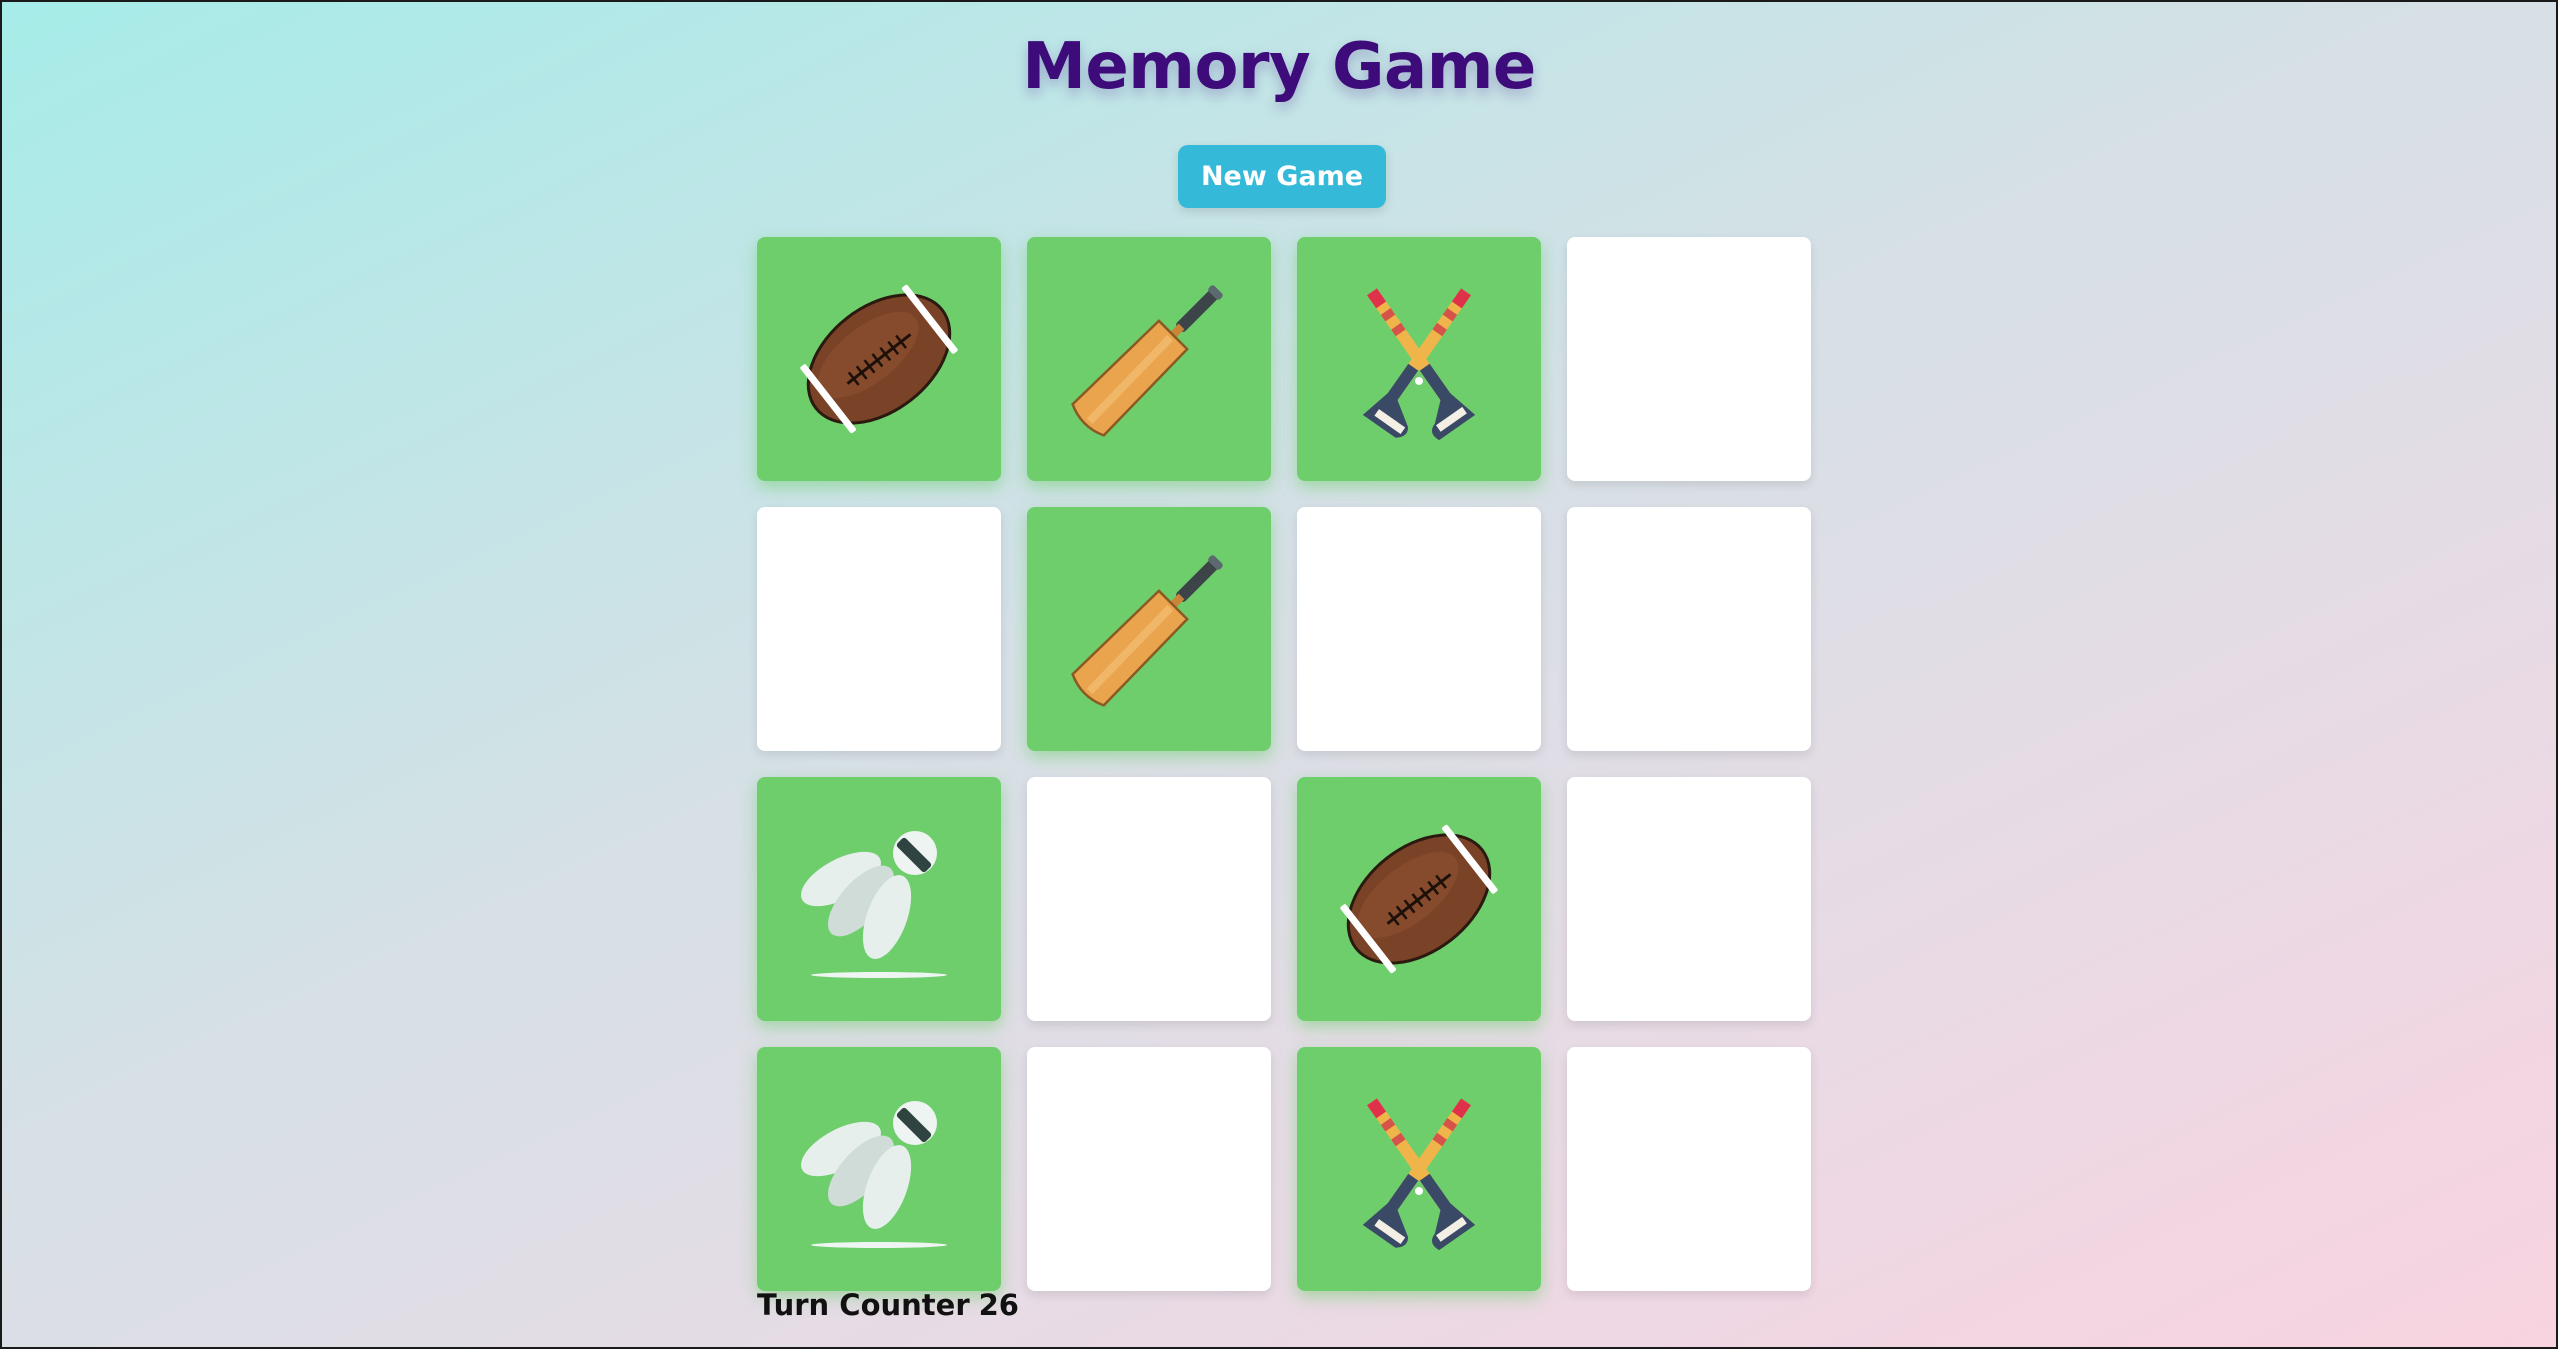  I want to click on turn-counter: Turn Counter 26, so click(892, 1305).